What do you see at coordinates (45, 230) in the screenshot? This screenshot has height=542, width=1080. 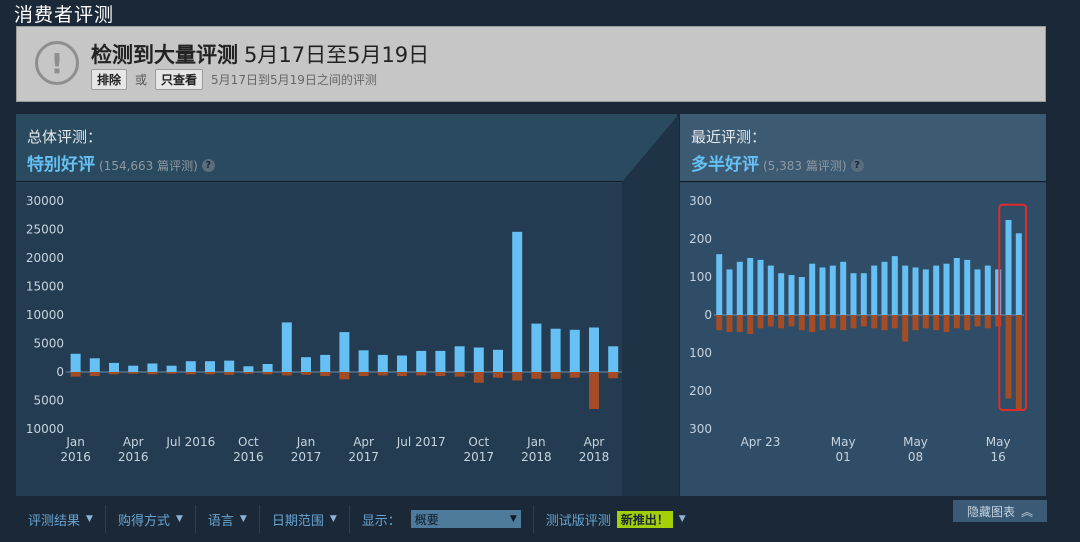 I see `y-tick-label: 25000` at bounding box center [45, 230].